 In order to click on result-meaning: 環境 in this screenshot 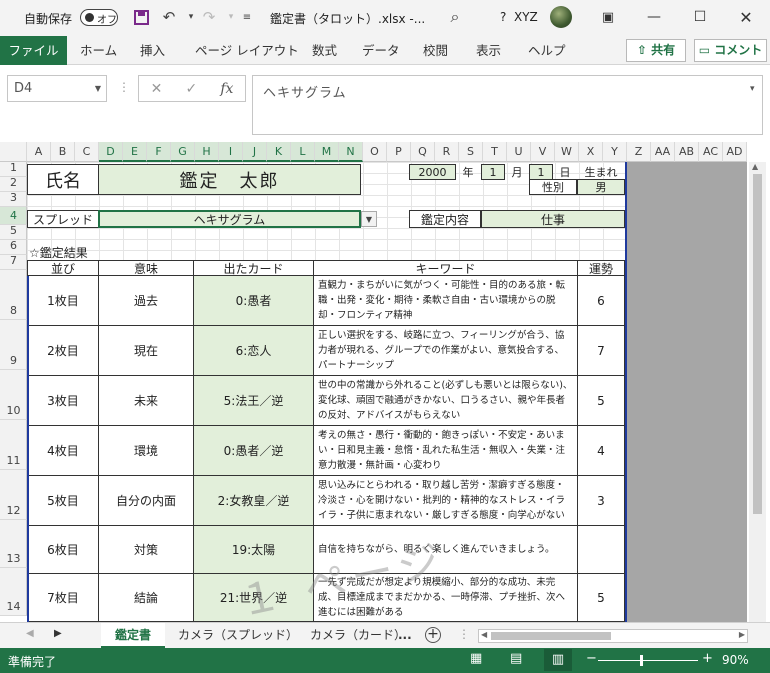, I will do `click(146, 450)`.